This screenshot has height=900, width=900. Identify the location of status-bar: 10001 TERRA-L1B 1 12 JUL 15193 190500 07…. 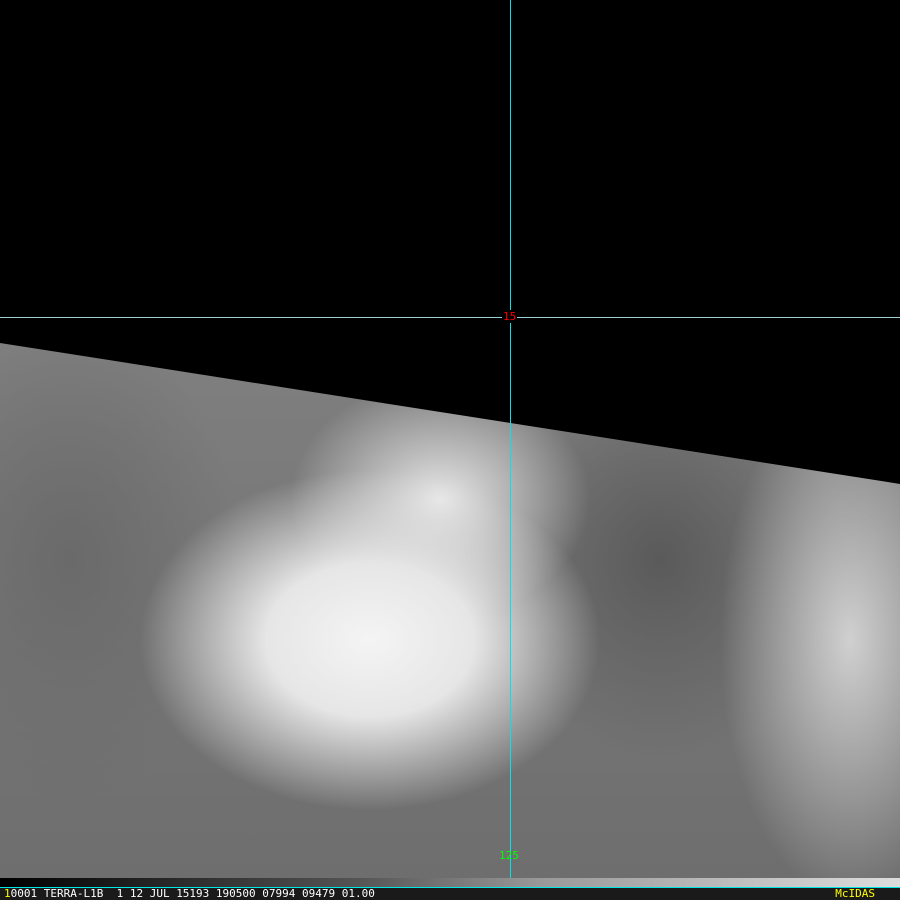
(450, 894).